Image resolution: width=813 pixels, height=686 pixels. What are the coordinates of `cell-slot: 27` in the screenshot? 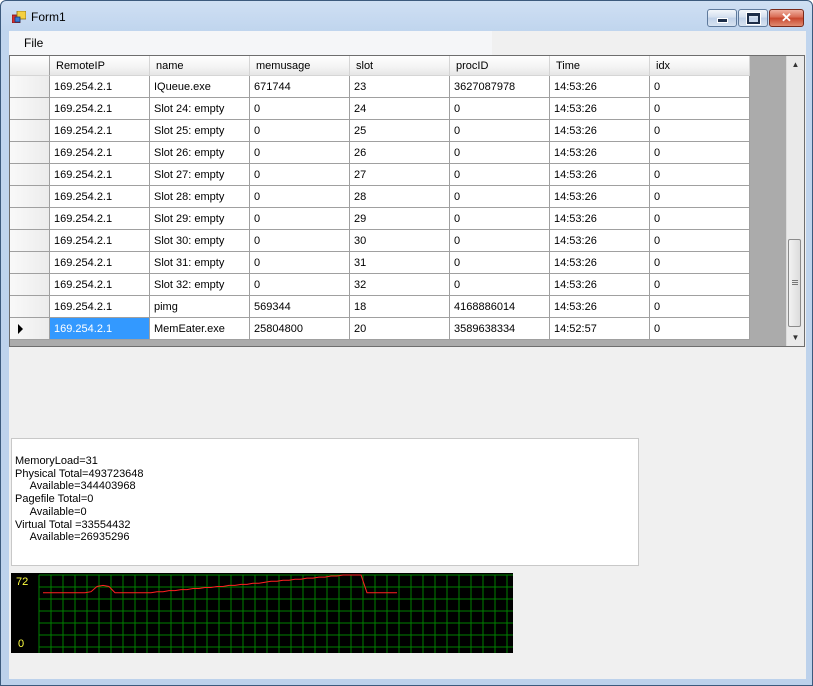 It's located at (400, 175).